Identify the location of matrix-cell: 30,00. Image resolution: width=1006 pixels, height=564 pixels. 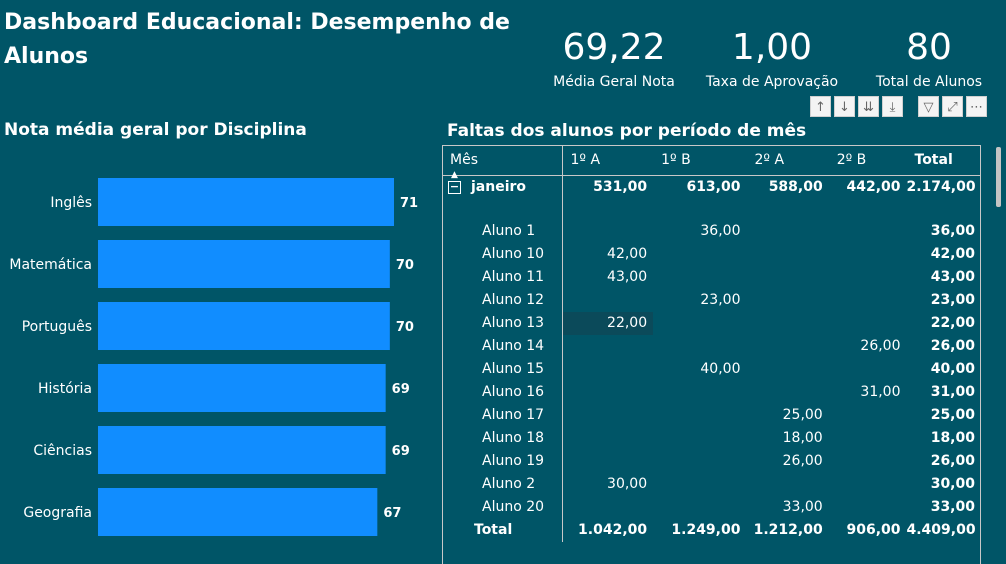
(952, 484).